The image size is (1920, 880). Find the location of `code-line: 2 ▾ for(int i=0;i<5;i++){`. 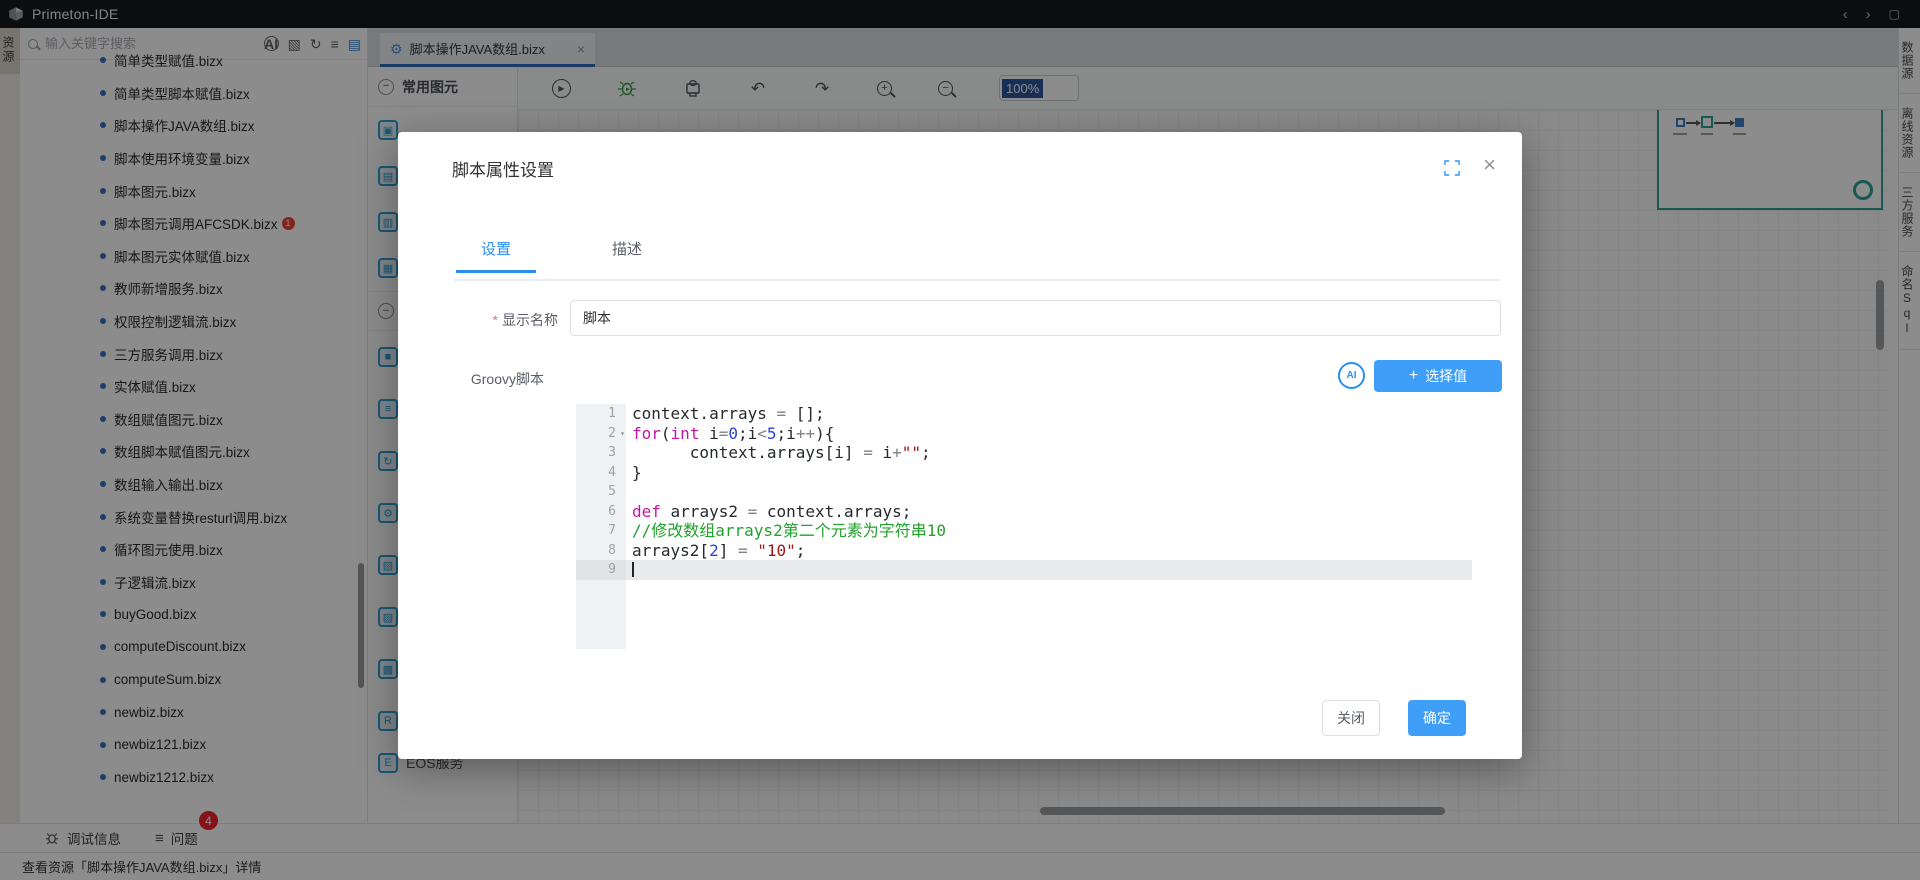

code-line: 2 ▾ for(int i=0;i<5;i++){ is located at coordinates (1024, 434).